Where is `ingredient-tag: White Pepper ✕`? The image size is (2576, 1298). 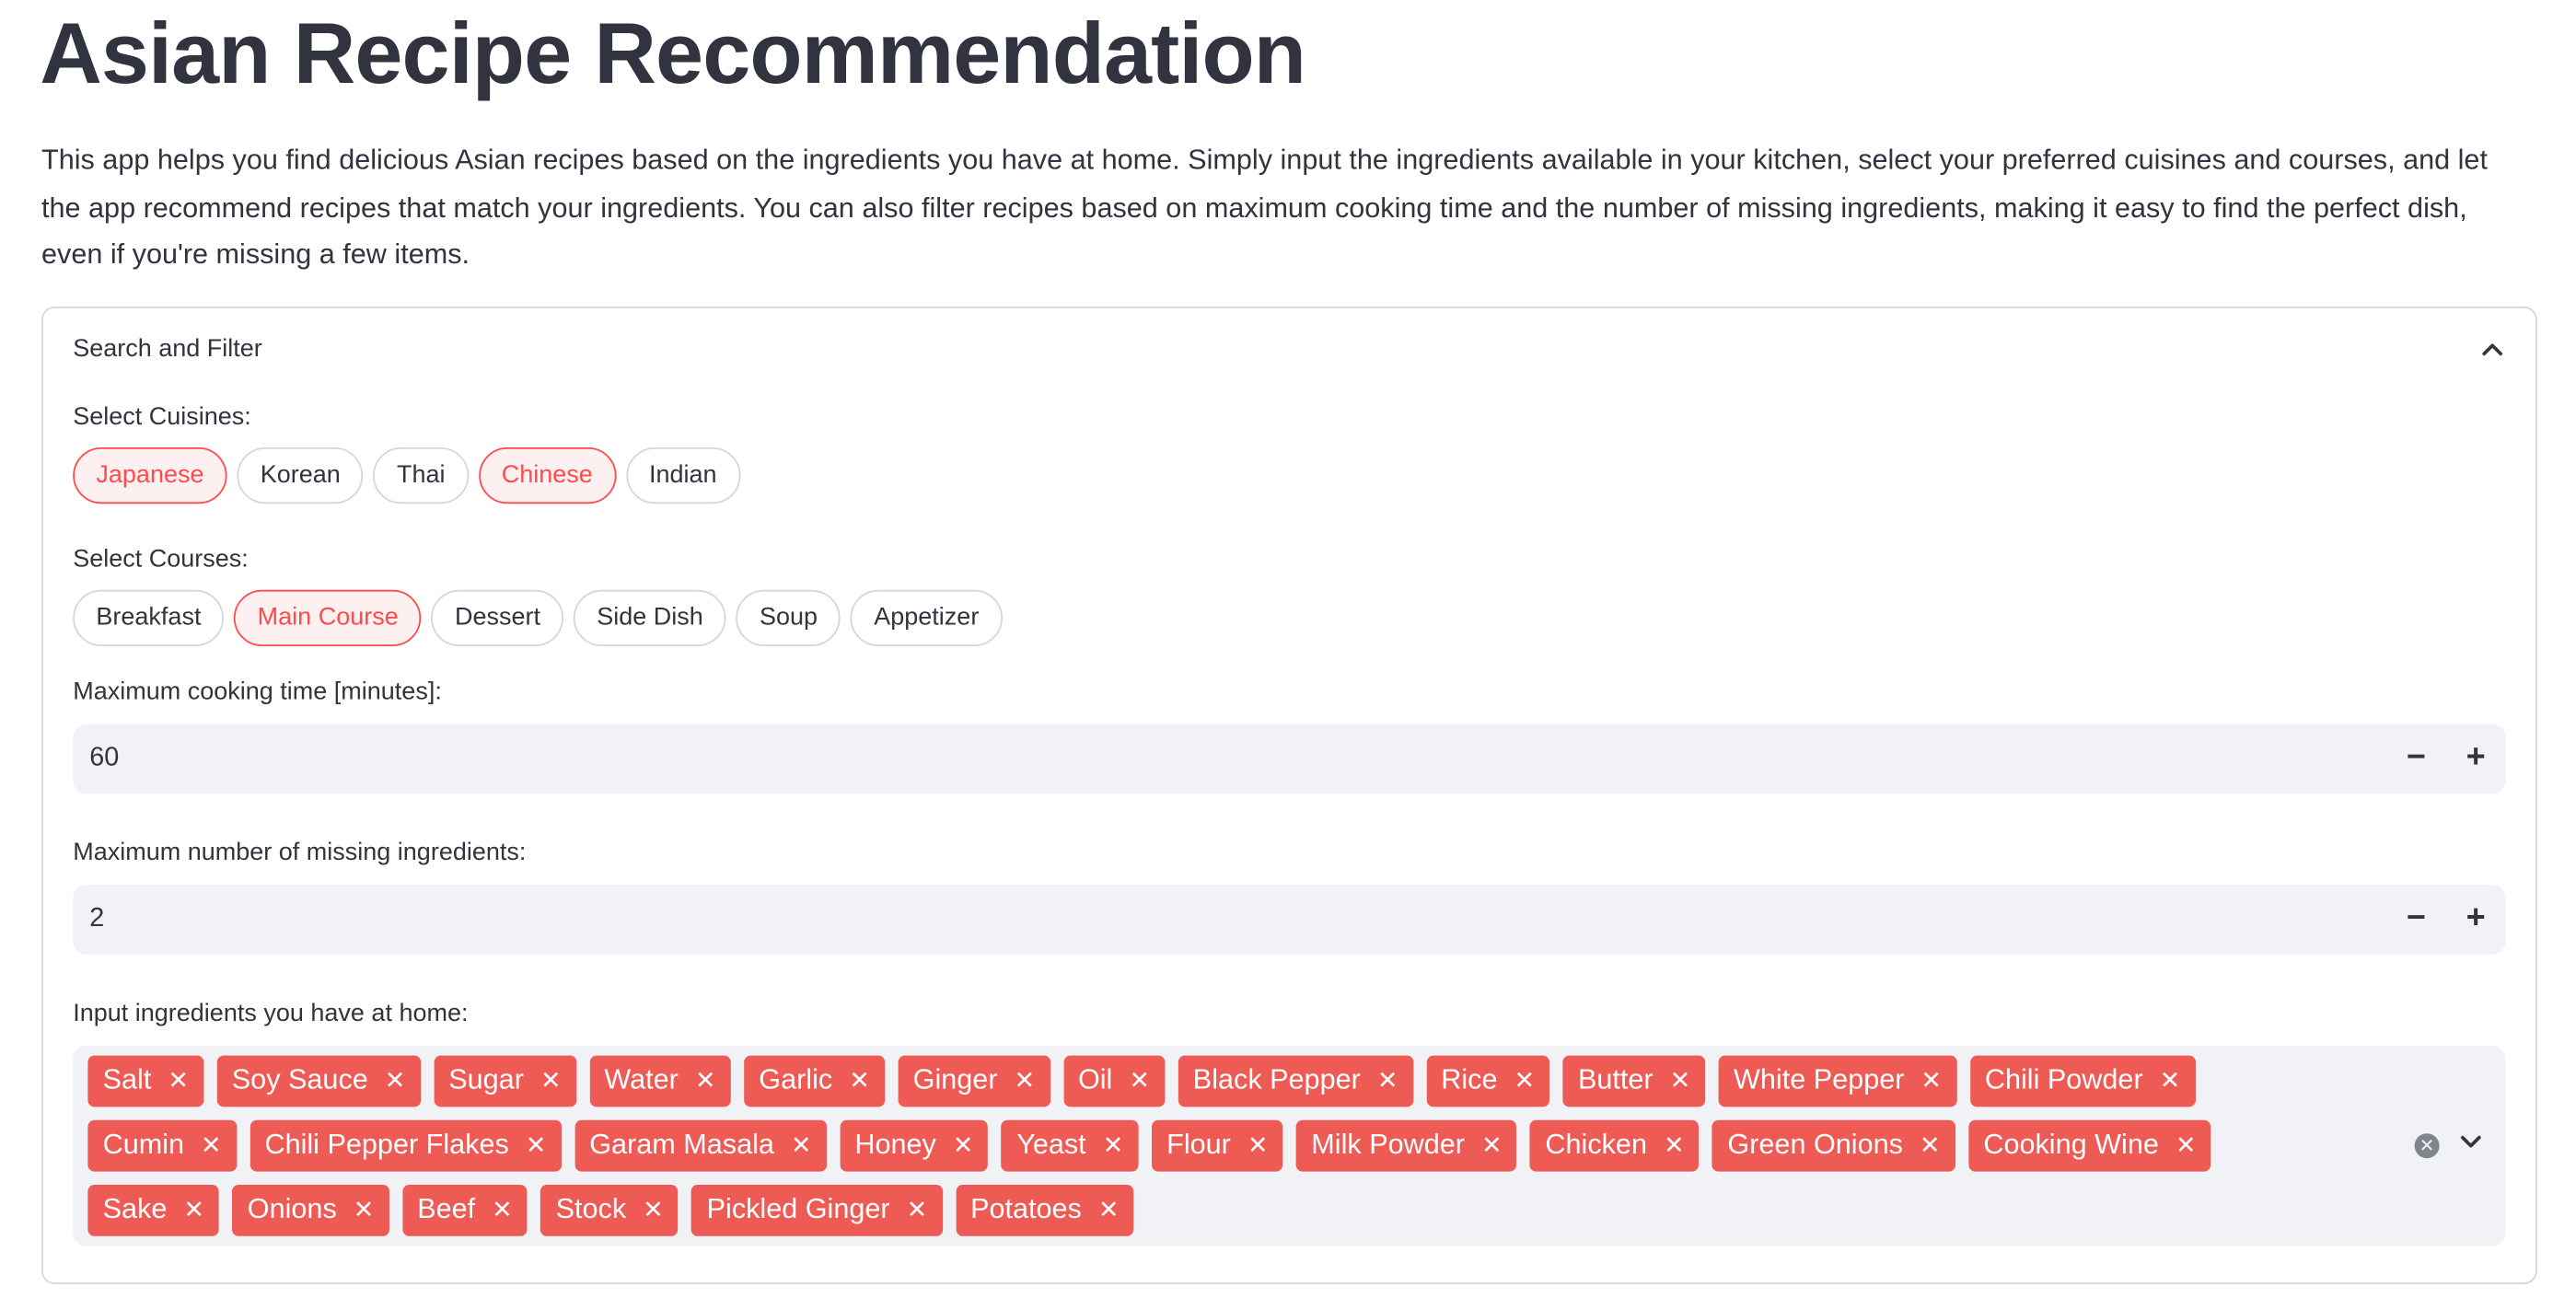
ingredient-tag: White Pepper ✕ is located at coordinates (1837, 1081).